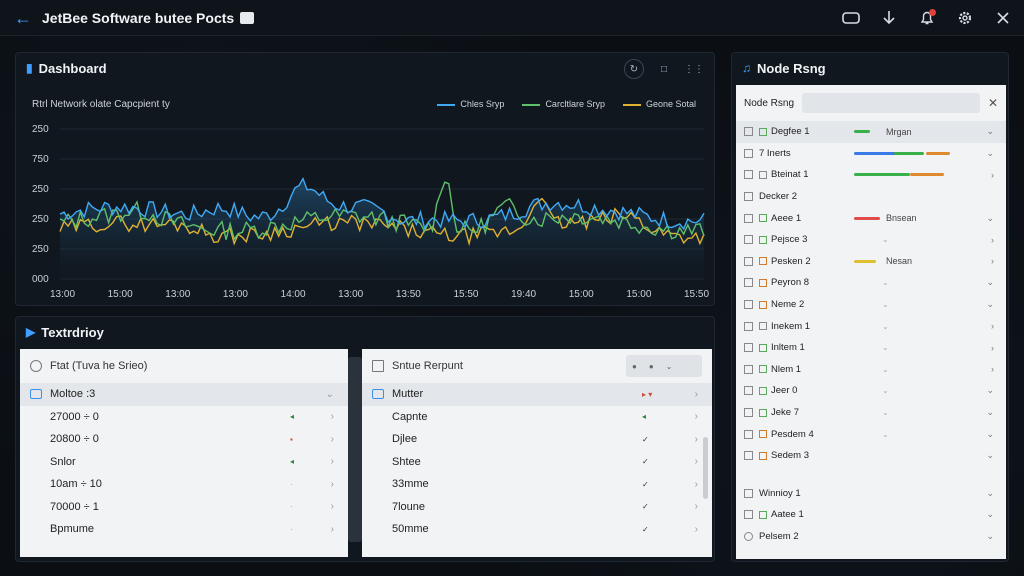 The image size is (1024, 576). What do you see at coordinates (537, 439) in the screenshot?
I see `list-item: Djlee ✓ ›` at bounding box center [537, 439].